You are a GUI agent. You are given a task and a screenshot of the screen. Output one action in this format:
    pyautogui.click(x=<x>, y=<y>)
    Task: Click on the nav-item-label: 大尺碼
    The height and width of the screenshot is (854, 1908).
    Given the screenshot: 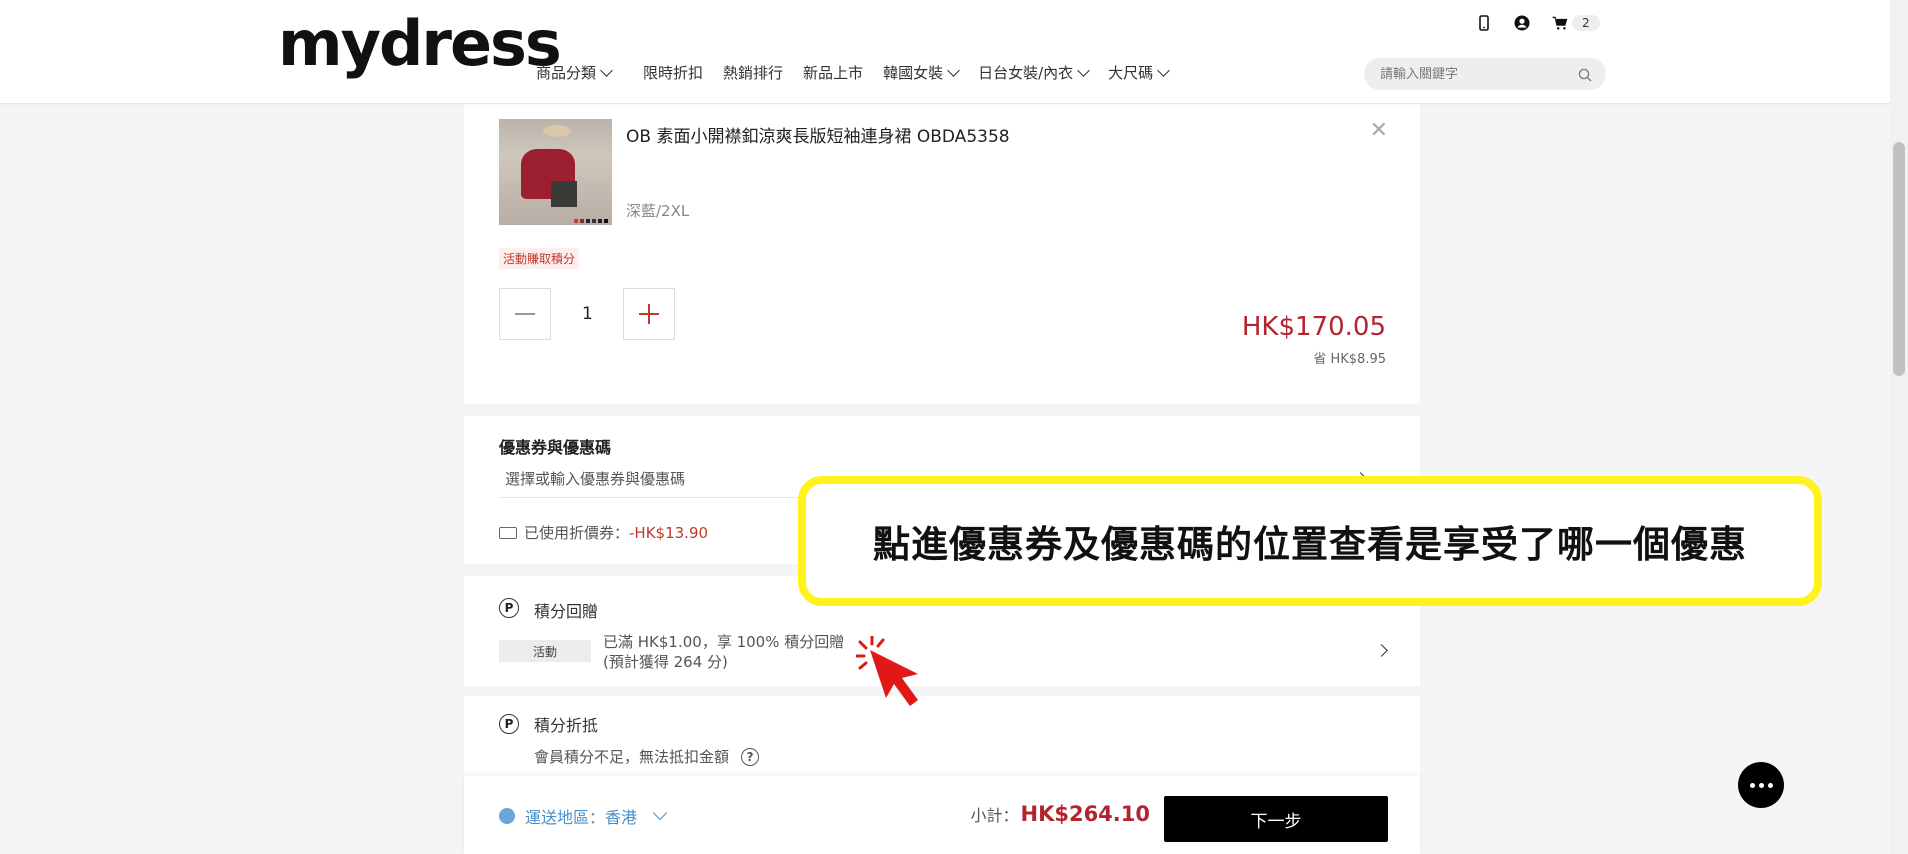 What is the action you would take?
    pyautogui.click(x=1131, y=73)
    